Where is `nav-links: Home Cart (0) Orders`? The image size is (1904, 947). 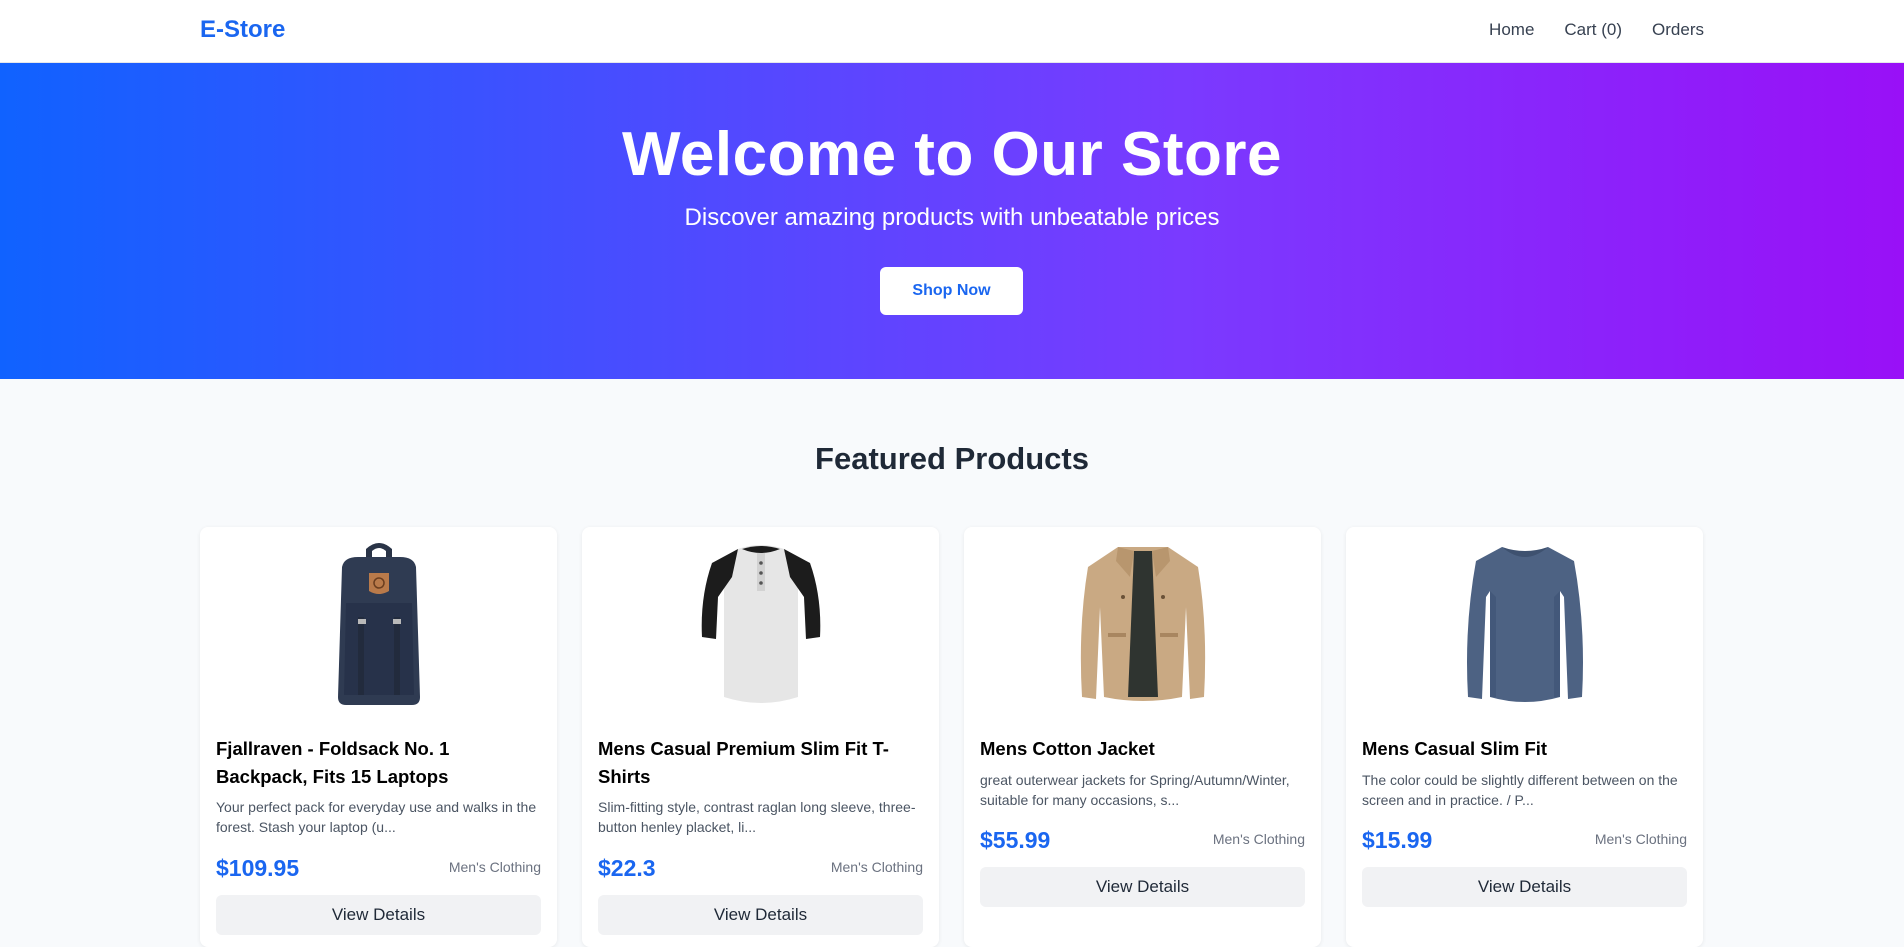 nav-links: Home Cart (0) Orders is located at coordinates (1596, 30).